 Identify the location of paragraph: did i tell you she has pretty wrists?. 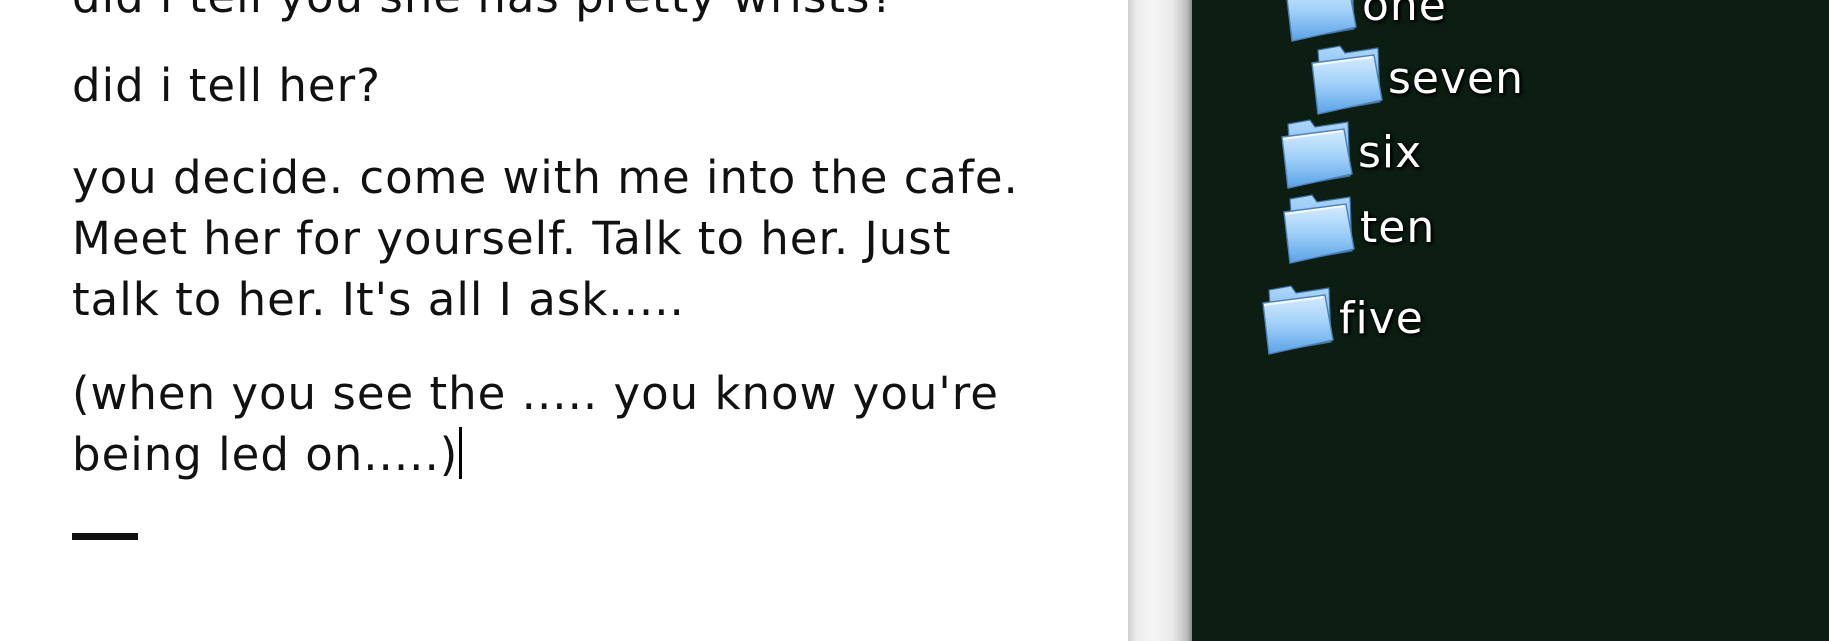
(483, 13).